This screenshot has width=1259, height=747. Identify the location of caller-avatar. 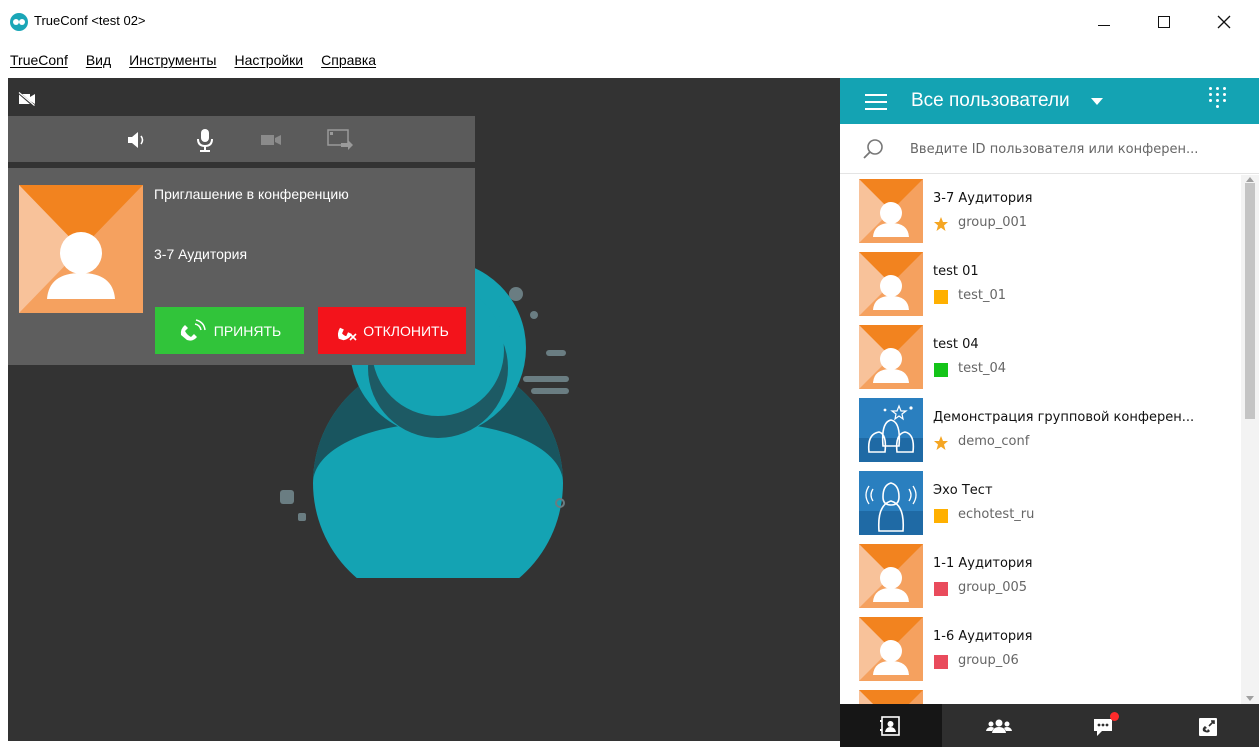
(81, 249).